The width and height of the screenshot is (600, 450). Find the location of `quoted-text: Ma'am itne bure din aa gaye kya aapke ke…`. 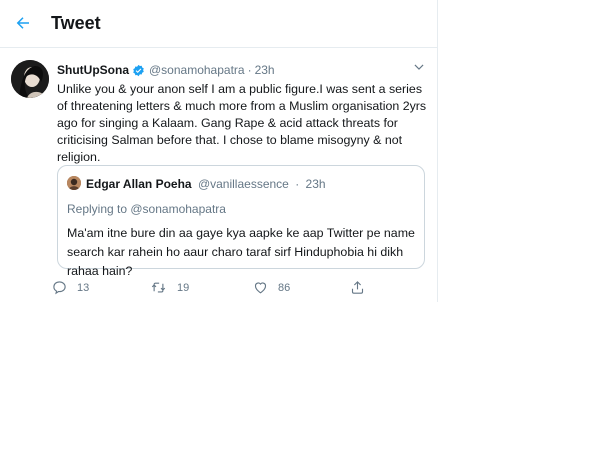

quoted-text: Ma'am itne bure din aa gaye kya aapke ke… is located at coordinates (241, 252).